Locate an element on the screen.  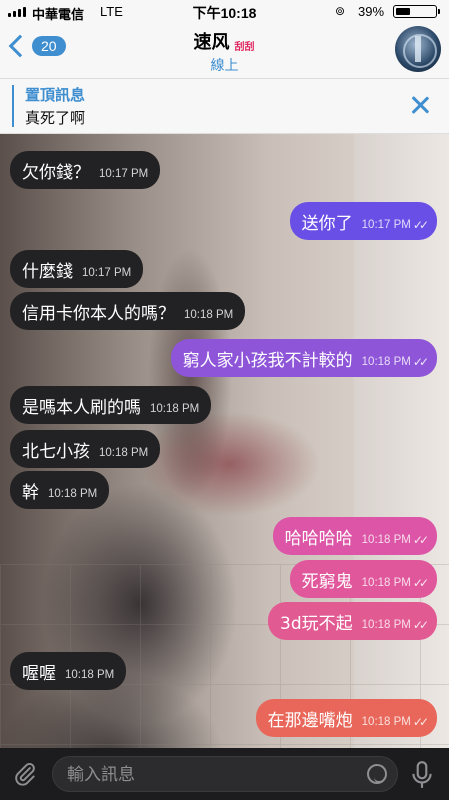
online-status: 線上 is located at coordinates (224, 66).